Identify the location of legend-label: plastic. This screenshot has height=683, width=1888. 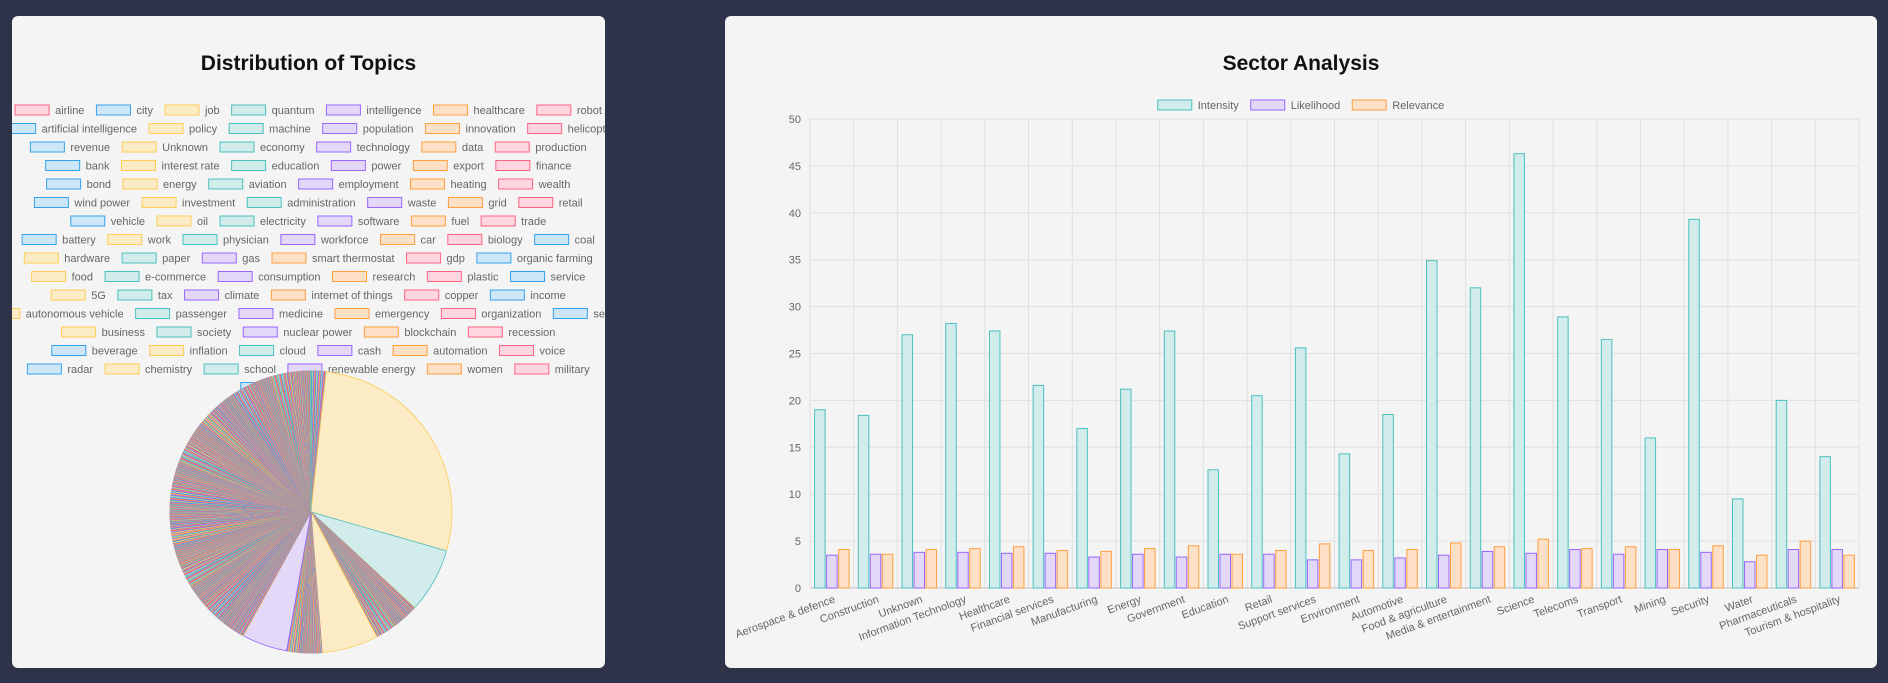
(483, 278).